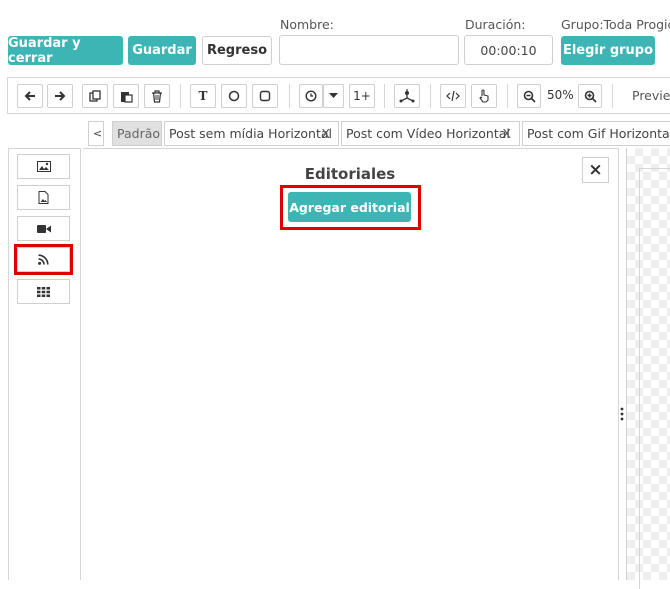 The width and height of the screenshot is (670, 589). What do you see at coordinates (333, 96) in the screenshot?
I see `caret-down-icon` at bounding box center [333, 96].